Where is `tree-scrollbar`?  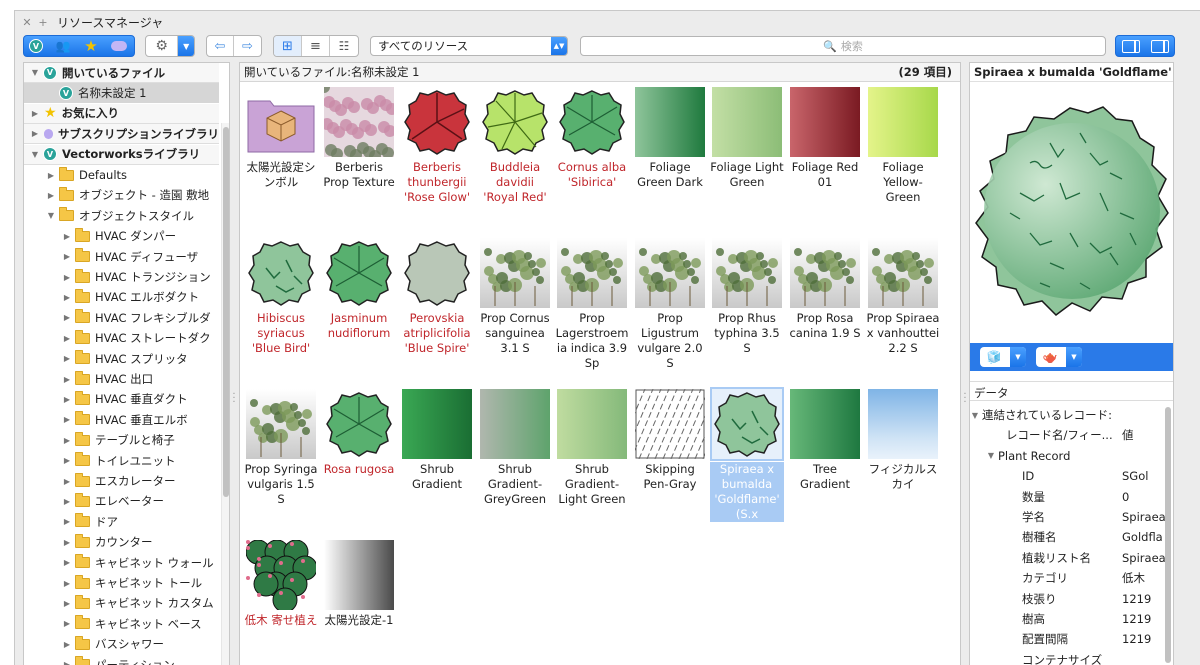
tree-scrollbar is located at coordinates (225, 394).